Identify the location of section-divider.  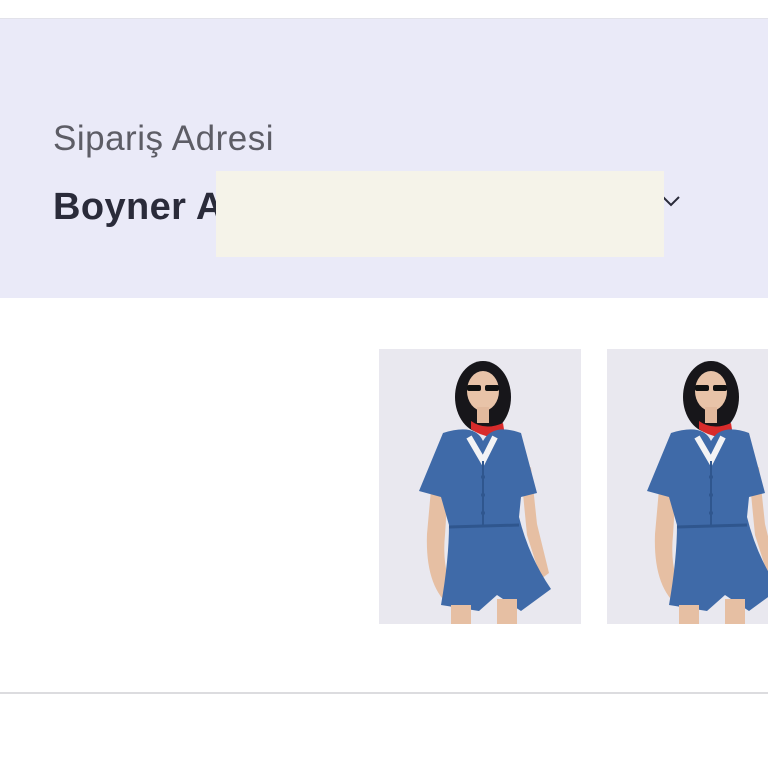
(384, 693).